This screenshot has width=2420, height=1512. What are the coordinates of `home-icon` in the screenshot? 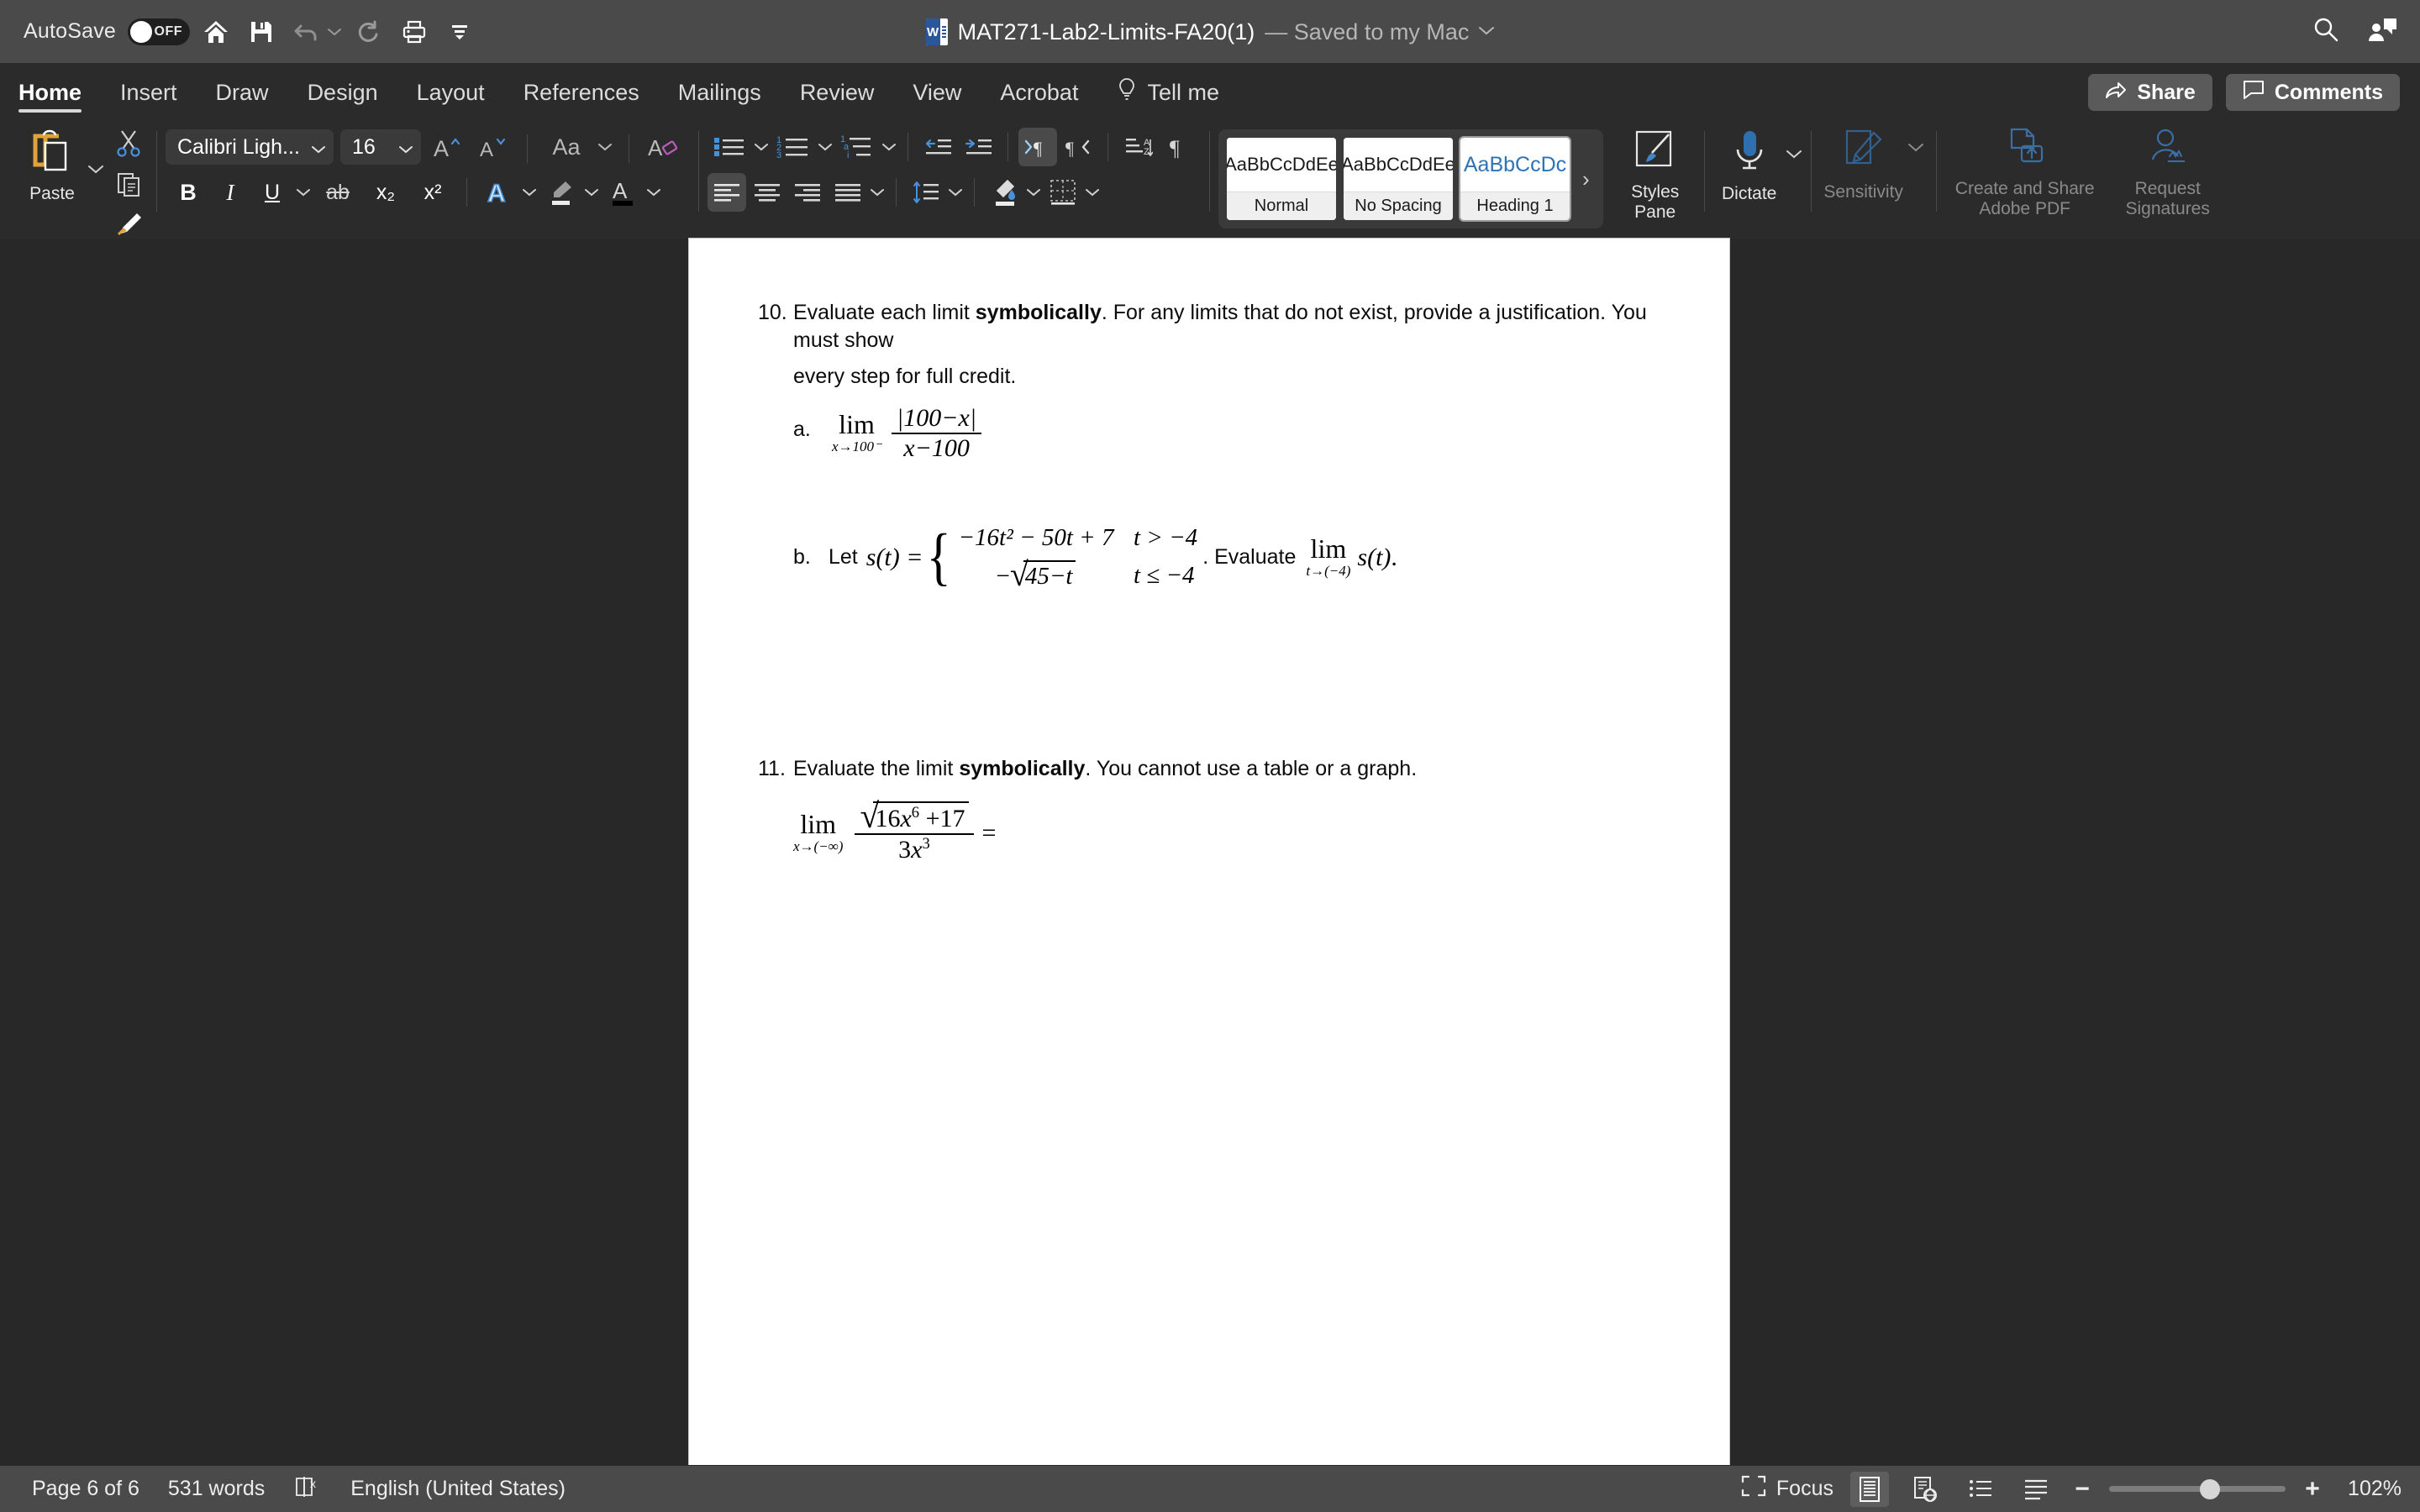 It's located at (216, 32).